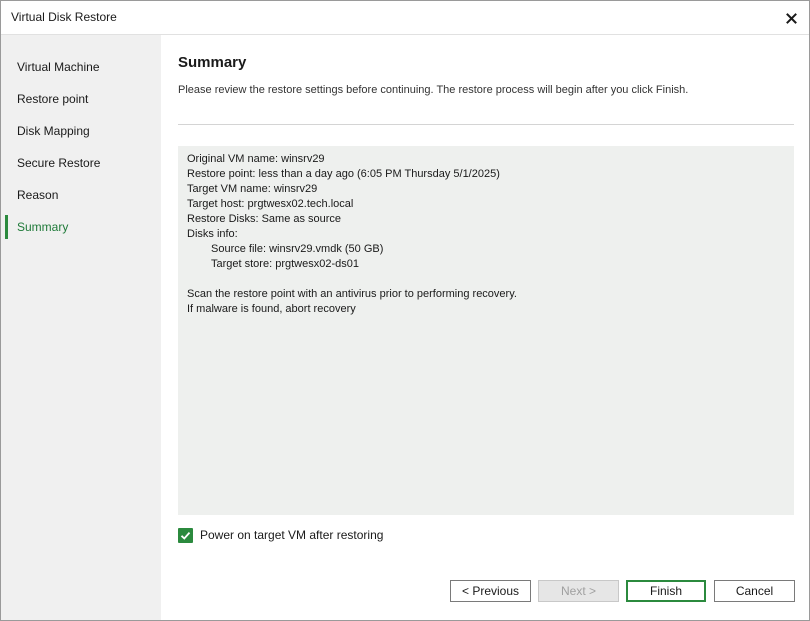  What do you see at coordinates (270, 204) in the screenshot?
I see `summary-line: Target host: prgtwesx02.tech.local` at bounding box center [270, 204].